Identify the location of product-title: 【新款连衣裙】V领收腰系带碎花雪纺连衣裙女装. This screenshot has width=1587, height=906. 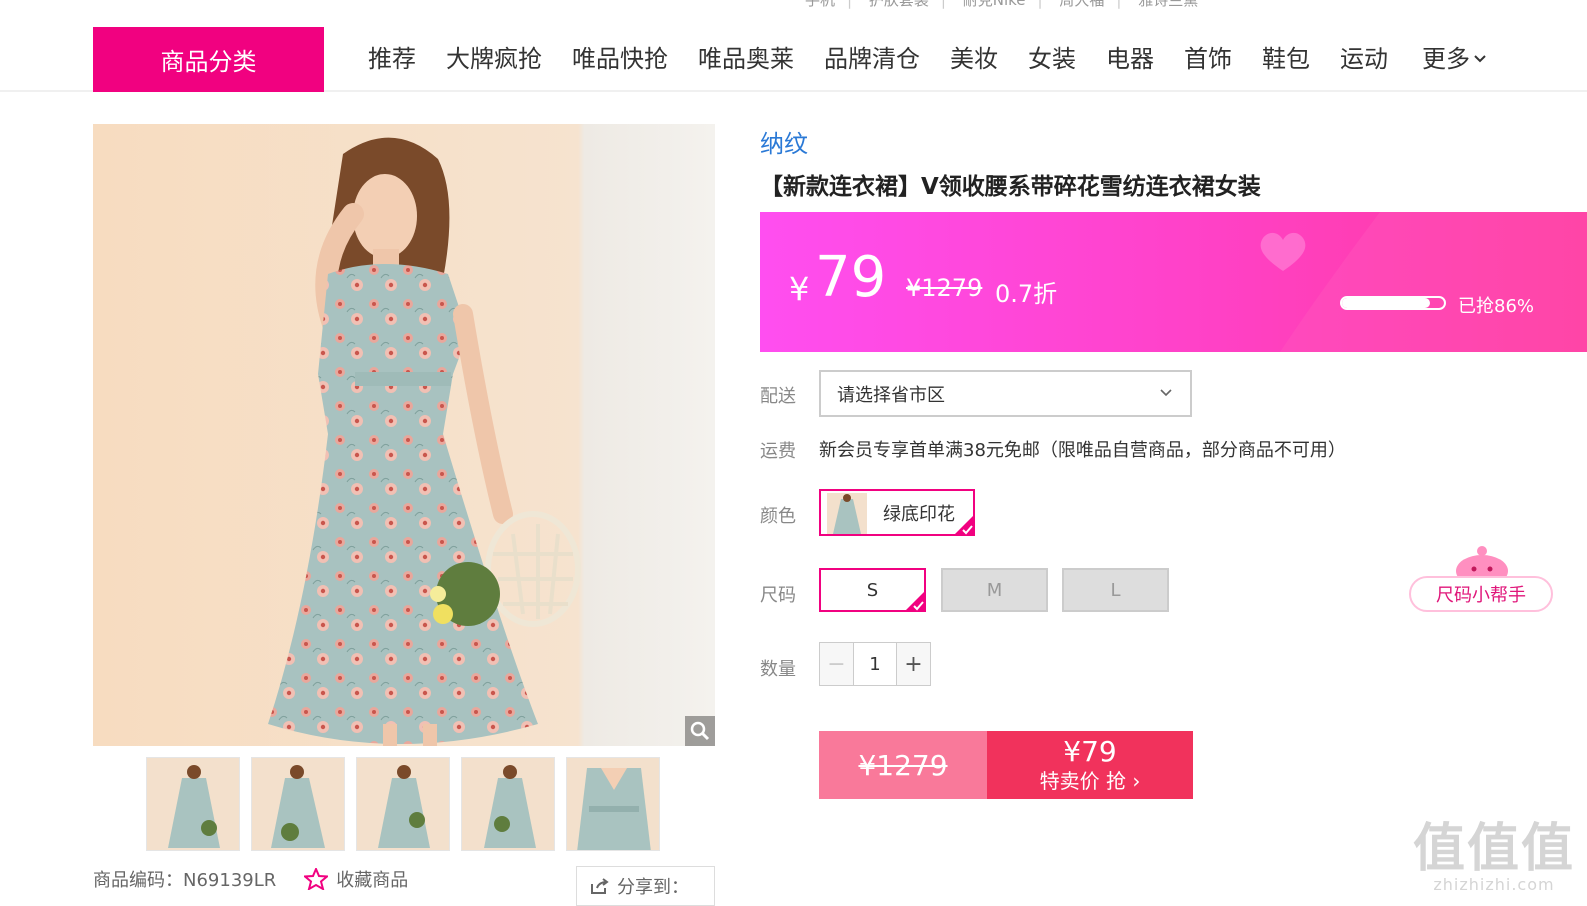
(1010, 187).